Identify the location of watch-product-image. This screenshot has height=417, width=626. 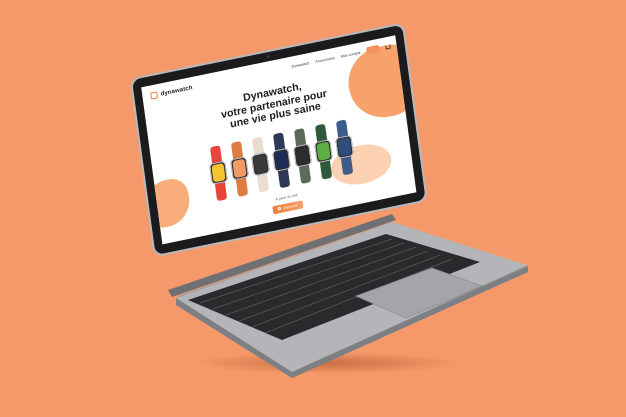
(344, 148).